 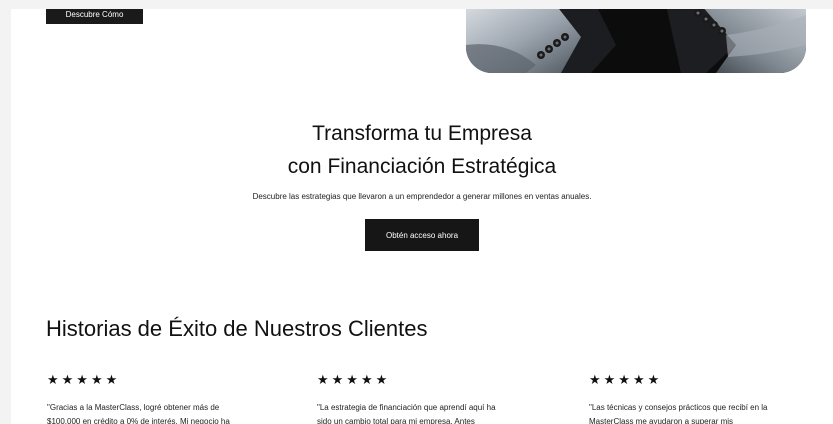 I want to click on get-access-button: Obtén acceso ahora, so click(x=422, y=235).